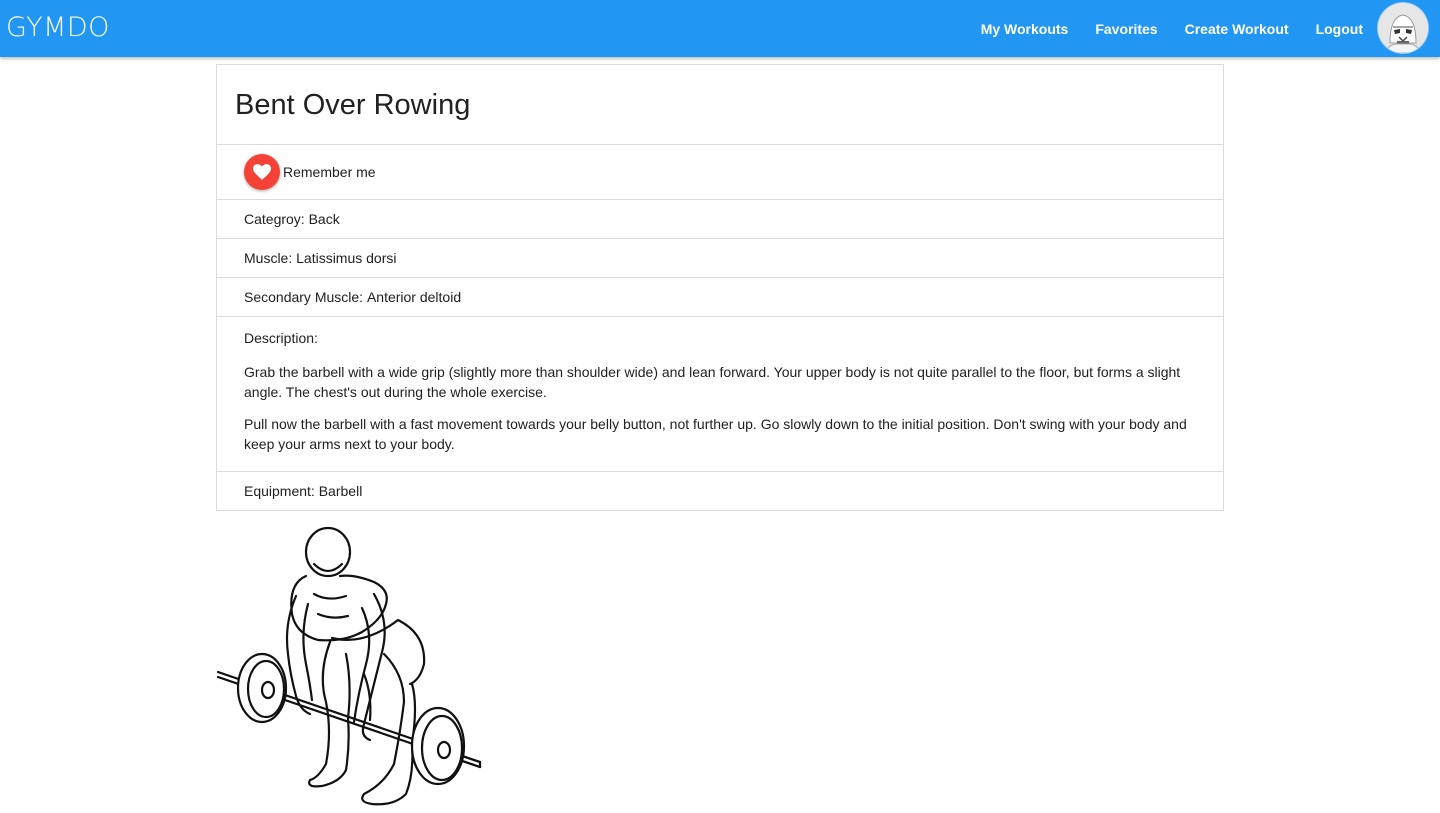 This screenshot has height=813, width=1440. I want to click on user-avatar, so click(1403, 28).